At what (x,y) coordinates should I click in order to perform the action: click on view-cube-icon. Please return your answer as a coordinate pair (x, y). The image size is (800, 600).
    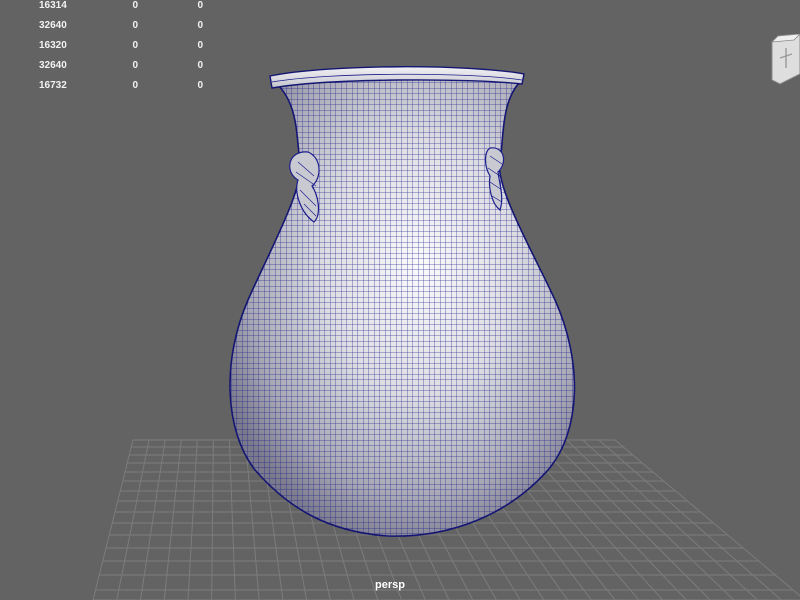
    Looking at the image, I should click on (785, 59).